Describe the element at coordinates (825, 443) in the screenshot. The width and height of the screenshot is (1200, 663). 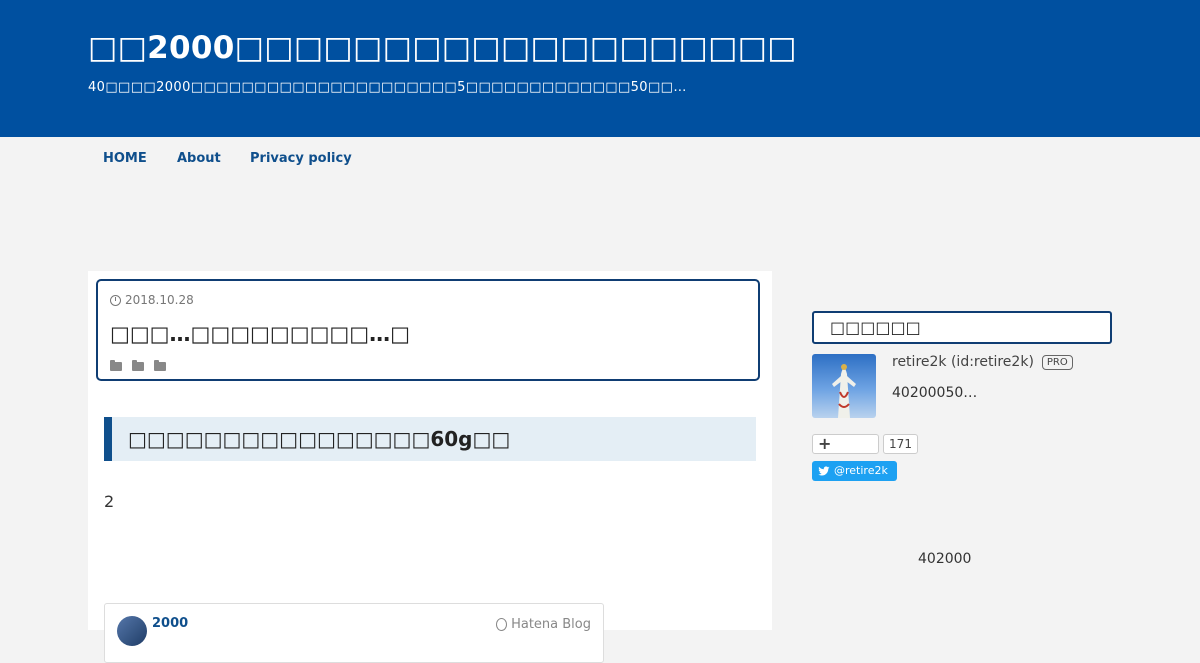
I see `plus-icon: +` at that location.